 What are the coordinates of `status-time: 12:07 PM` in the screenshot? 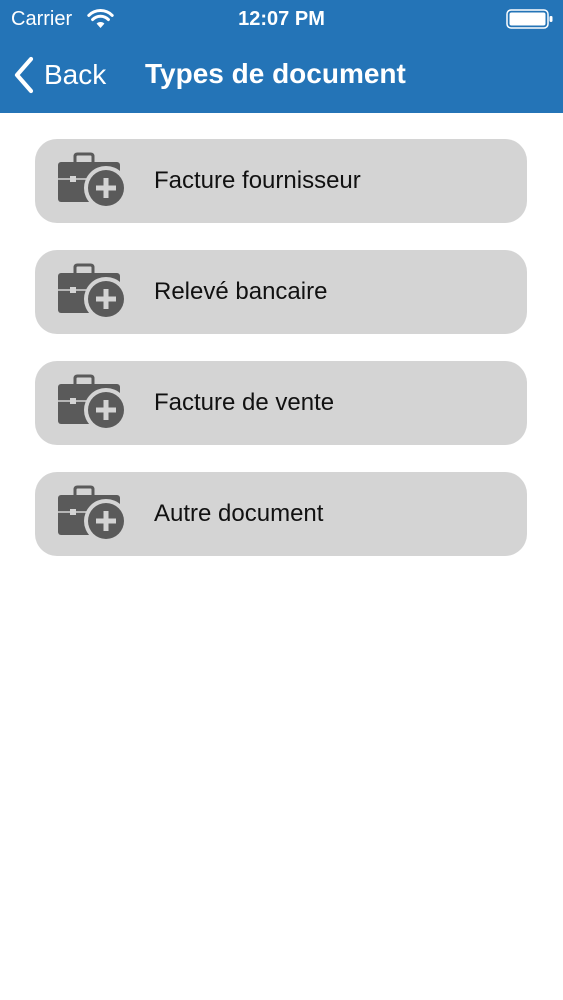 It's located at (281, 19).